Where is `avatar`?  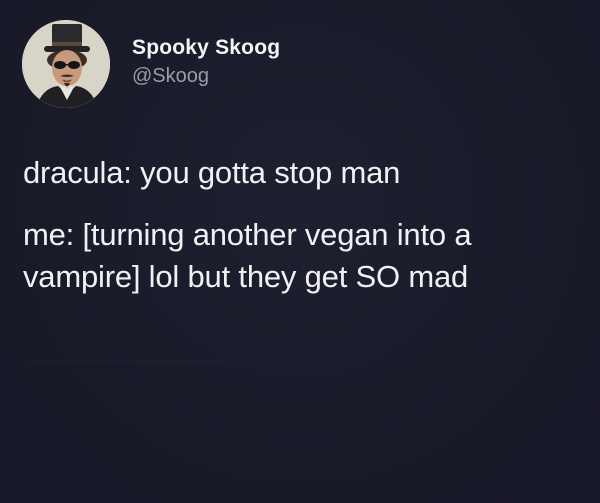
avatar is located at coordinates (66, 64).